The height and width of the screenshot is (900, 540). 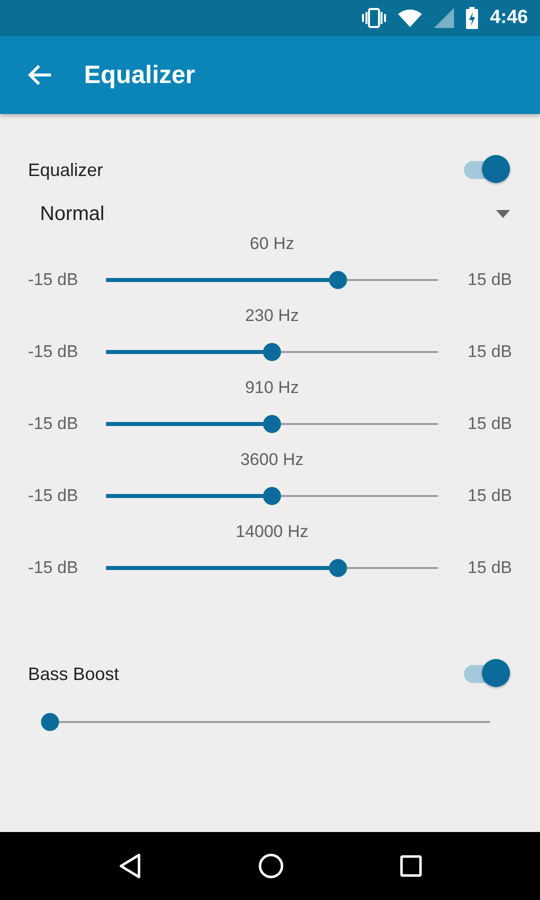 I want to click on screen-title: Equalizer, so click(x=140, y=75).